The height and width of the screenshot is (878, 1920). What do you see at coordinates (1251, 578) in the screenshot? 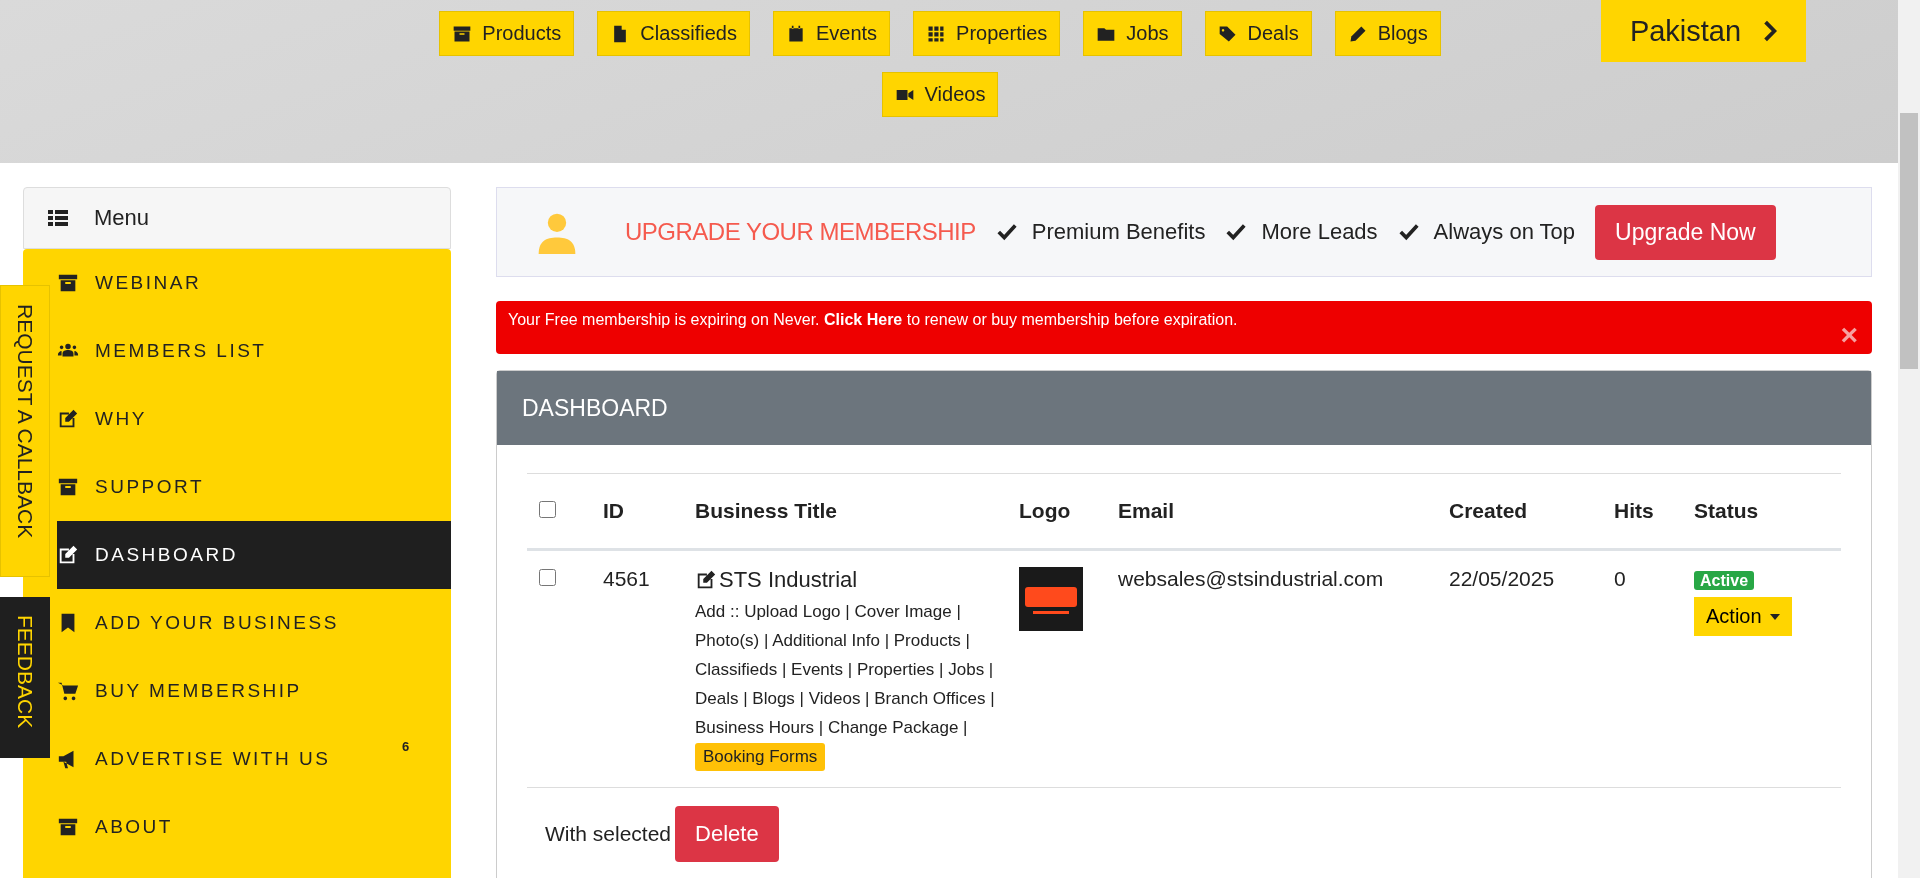
I see `table-cell: websales@stsindustrial.com` at bounding box center [1251, 578].